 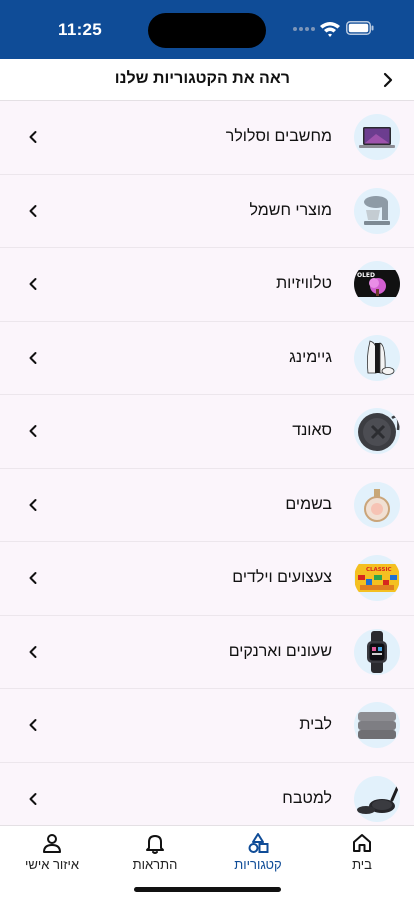 I want to click on tab-label: בית, so click(x=362, y=864).